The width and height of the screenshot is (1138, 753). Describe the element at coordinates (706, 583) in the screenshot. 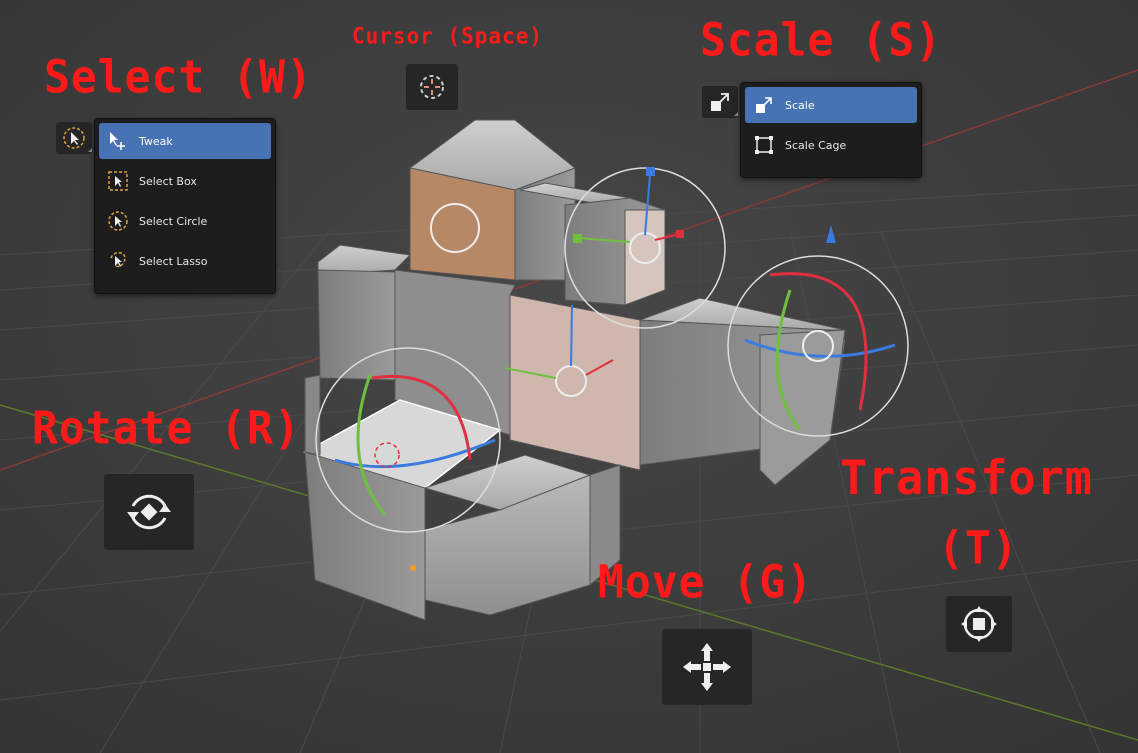

I see `move-label: Move (G)` at that location.